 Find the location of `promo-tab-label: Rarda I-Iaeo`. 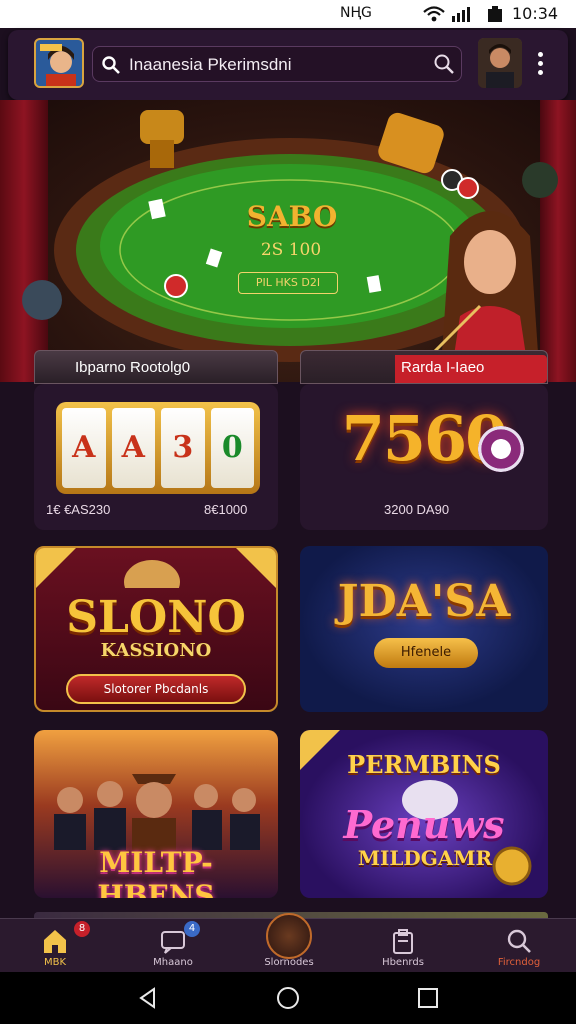

promo-tab-label: Rarda I-Iaeo is located at coordinates (443, 367).